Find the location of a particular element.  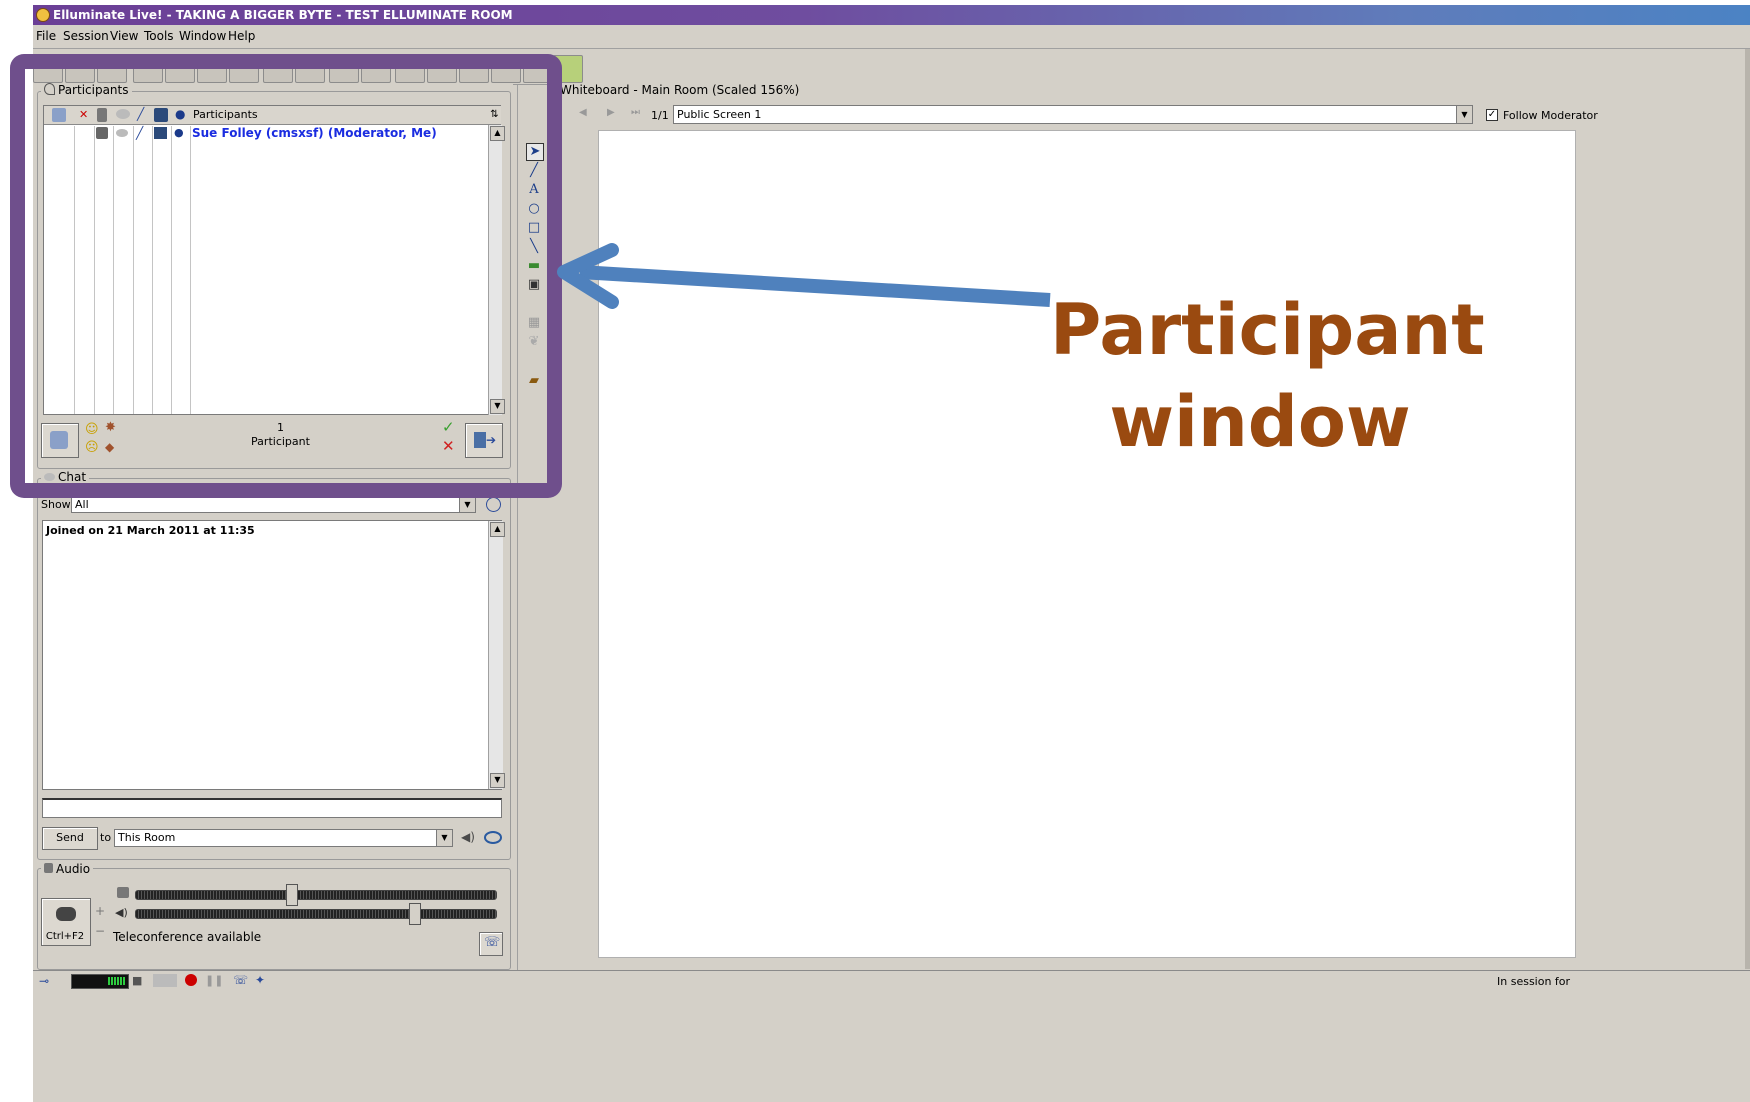

annotation-callout: Participant window is located at coordinates (1267, 376).